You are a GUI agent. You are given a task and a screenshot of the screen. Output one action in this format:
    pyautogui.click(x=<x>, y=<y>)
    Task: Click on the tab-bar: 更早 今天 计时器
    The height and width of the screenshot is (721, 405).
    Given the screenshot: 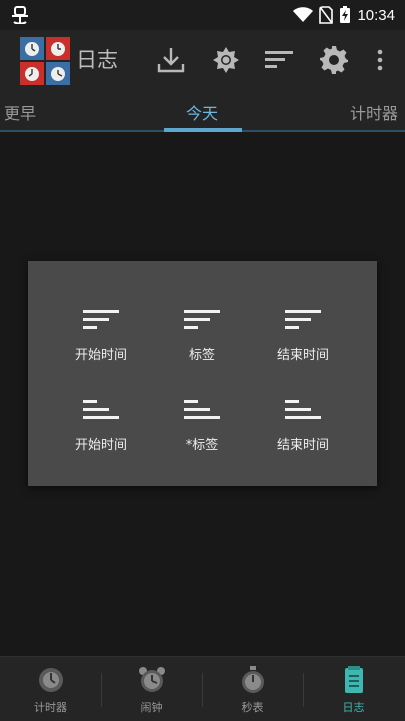 What is the action you would take?
    pyautogui.click(x=202, y=111)
    